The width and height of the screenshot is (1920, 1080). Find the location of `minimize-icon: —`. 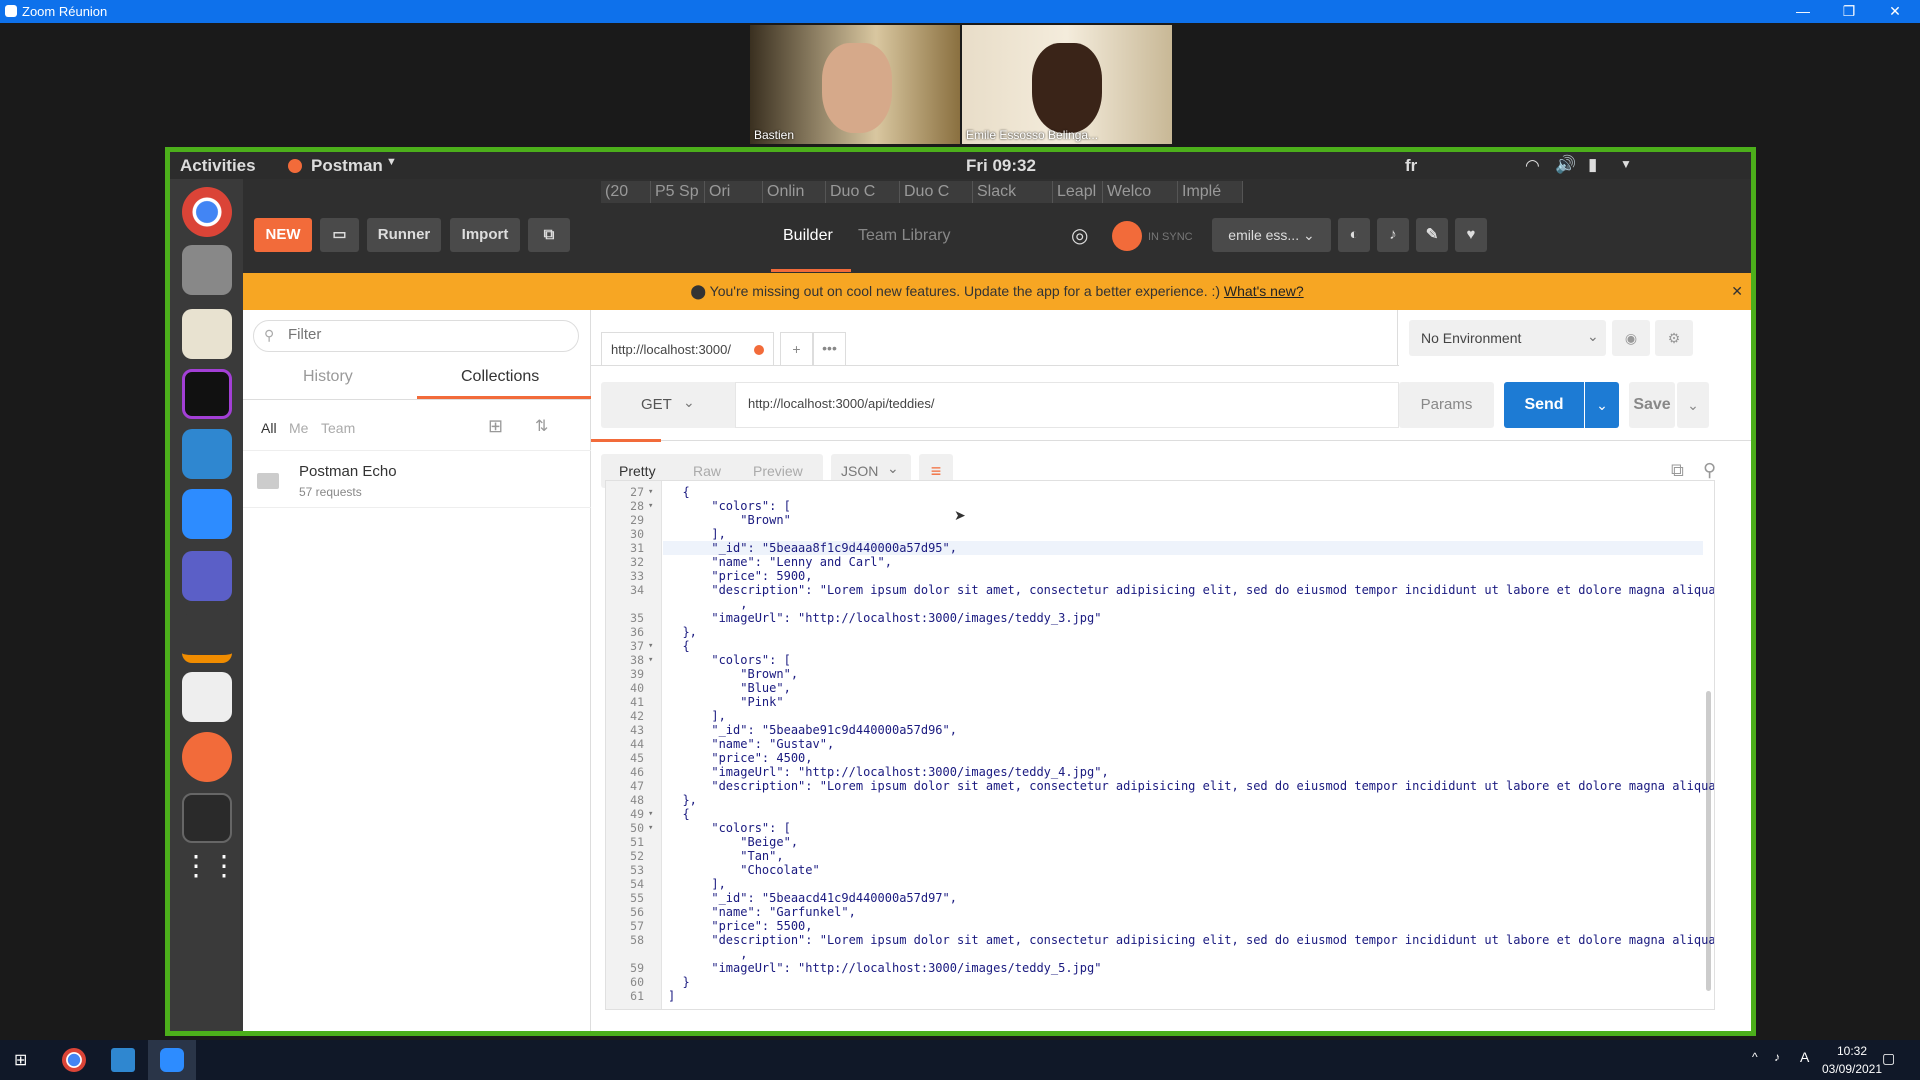

minimize-icon: — is located at coordinates (1803, 11).